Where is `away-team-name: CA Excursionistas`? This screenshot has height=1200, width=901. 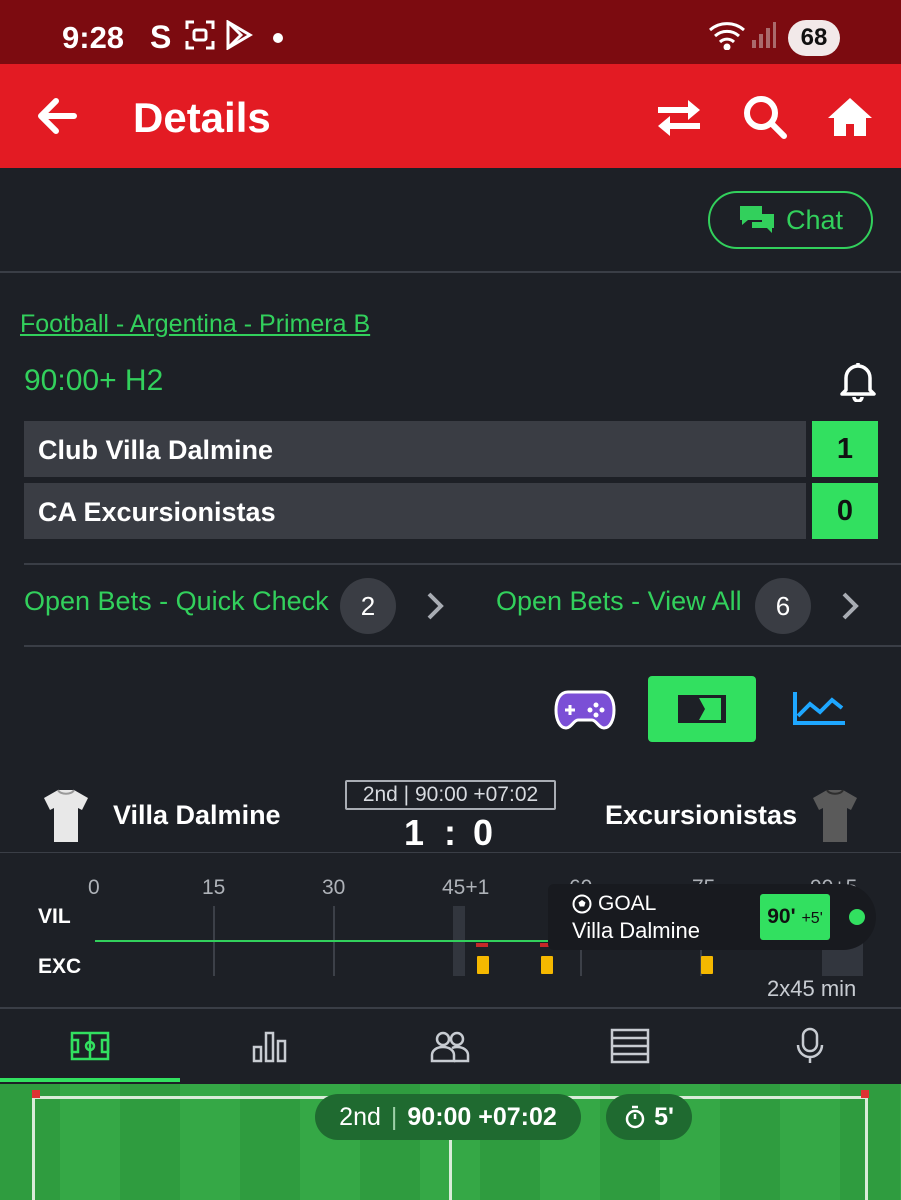 away-team-name: CA Excursionistas is located at coordinates (157, 512).